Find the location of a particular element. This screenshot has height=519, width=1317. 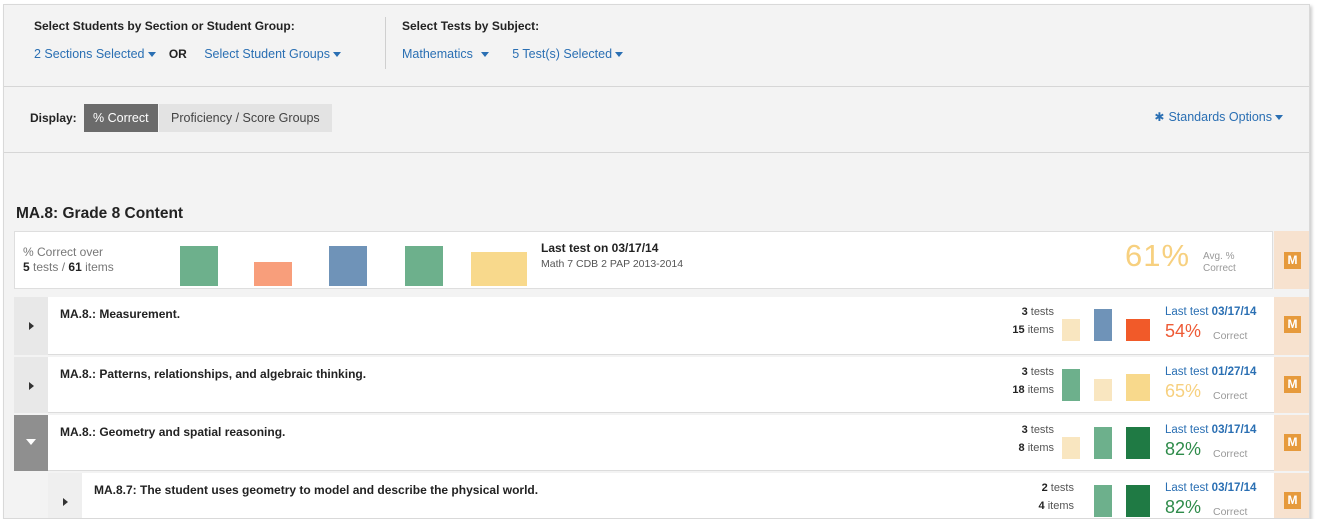

tests-dropdown-label: 5 Test(s) Selected is located at coordinates (562, 54).